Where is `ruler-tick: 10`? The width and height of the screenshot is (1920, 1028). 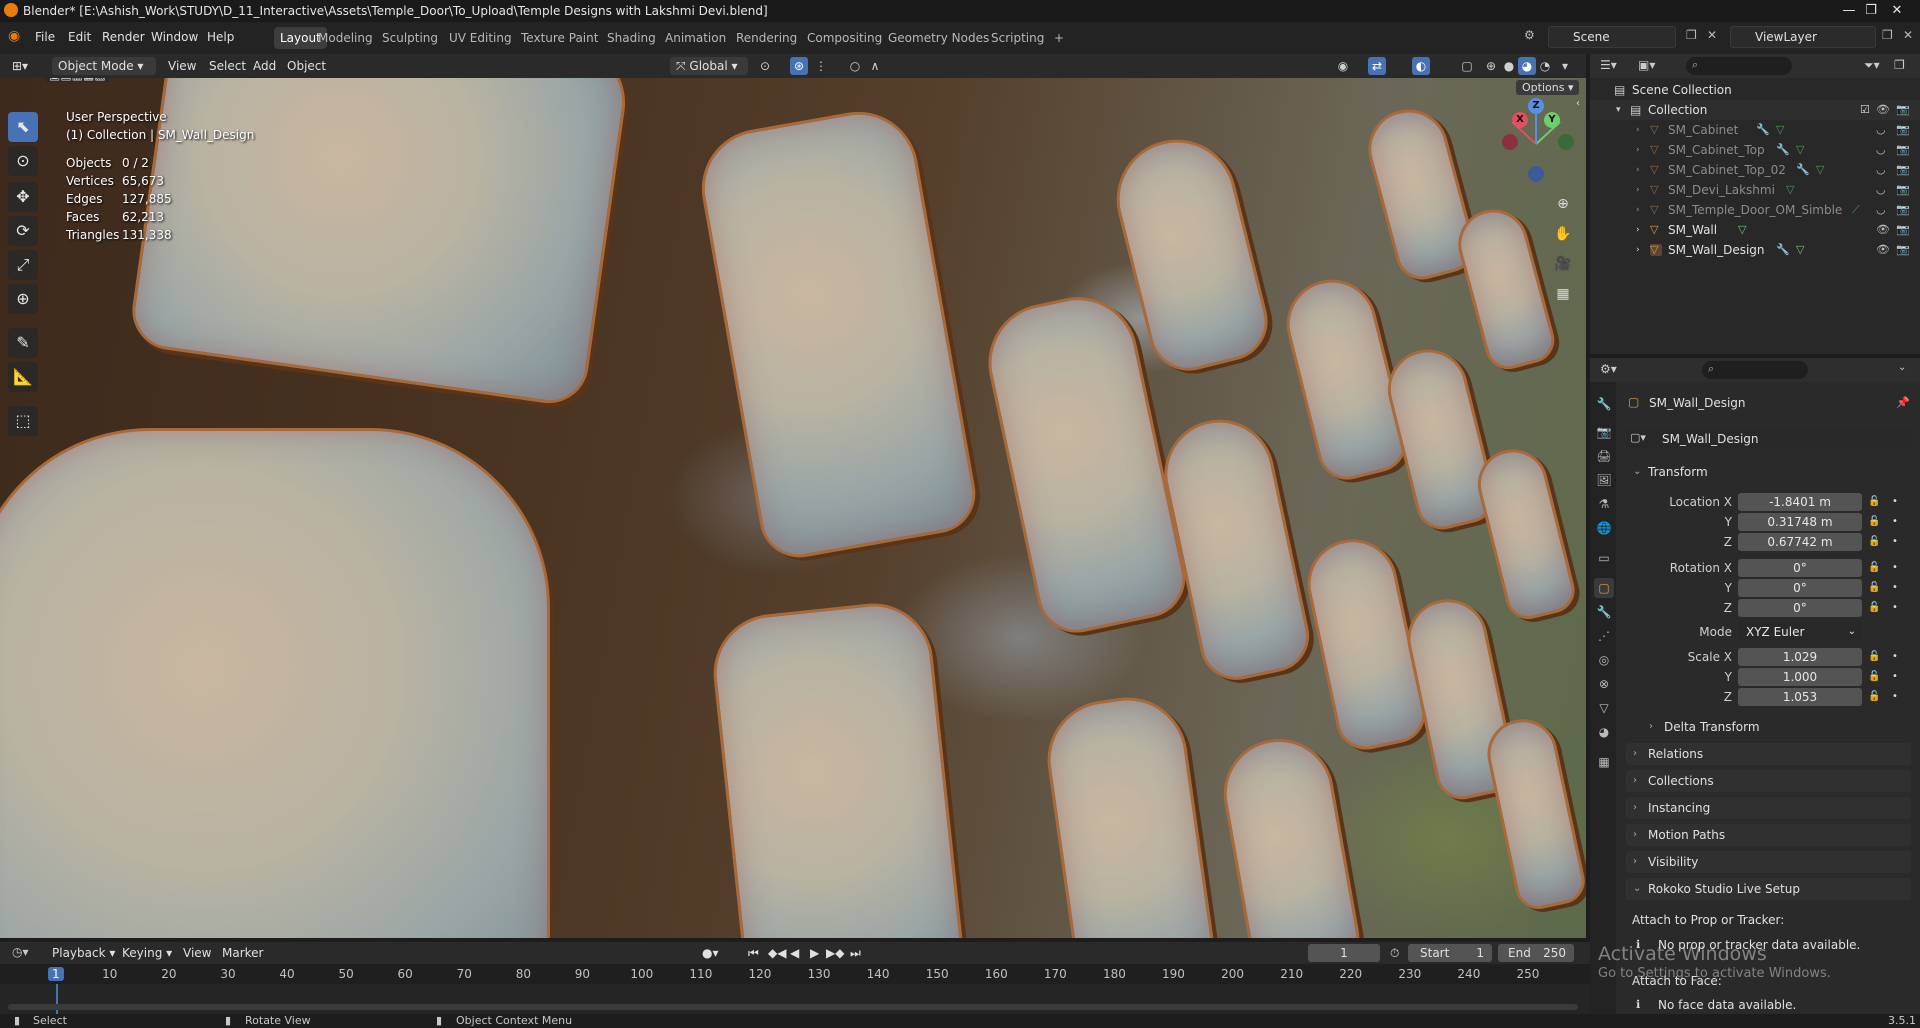 ruler-tick: 10 is located at coordinates (109, 974).